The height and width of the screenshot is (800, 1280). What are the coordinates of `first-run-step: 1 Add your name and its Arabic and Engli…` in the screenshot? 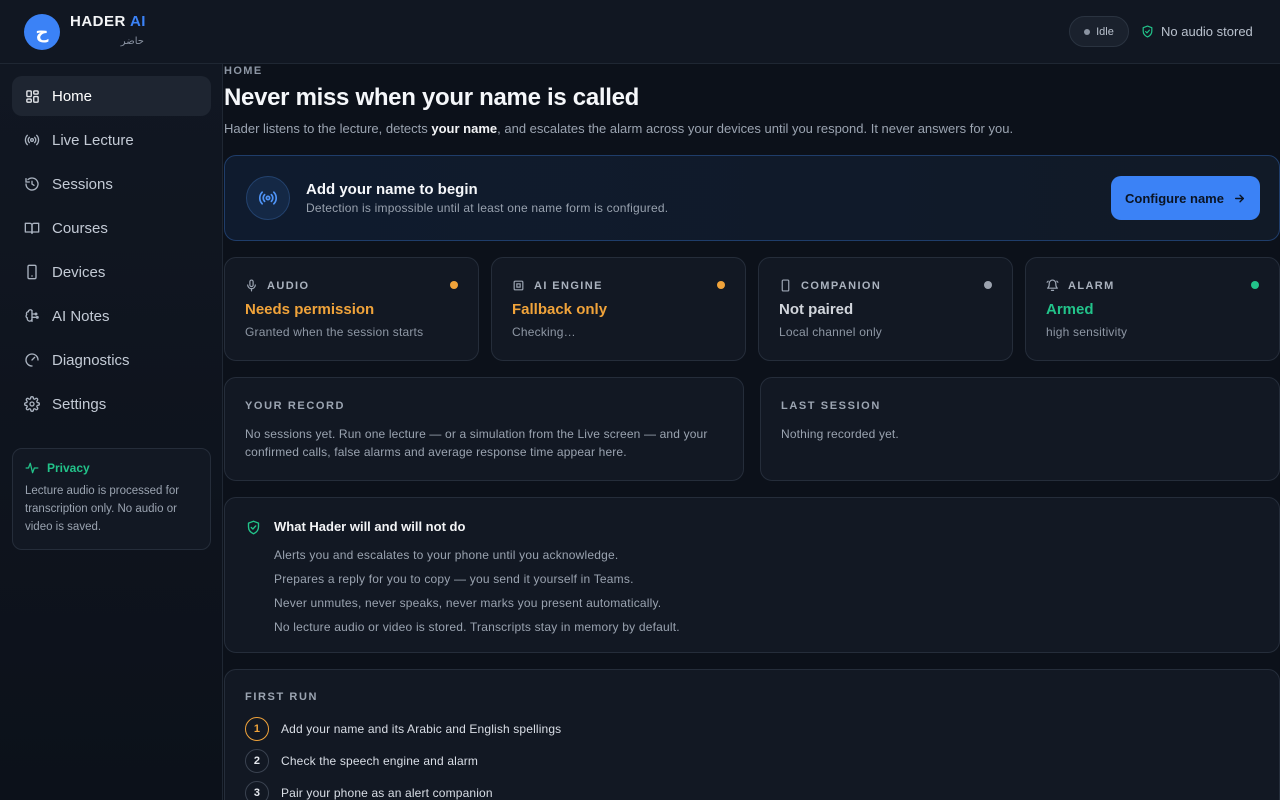 It's located at (403, 729).